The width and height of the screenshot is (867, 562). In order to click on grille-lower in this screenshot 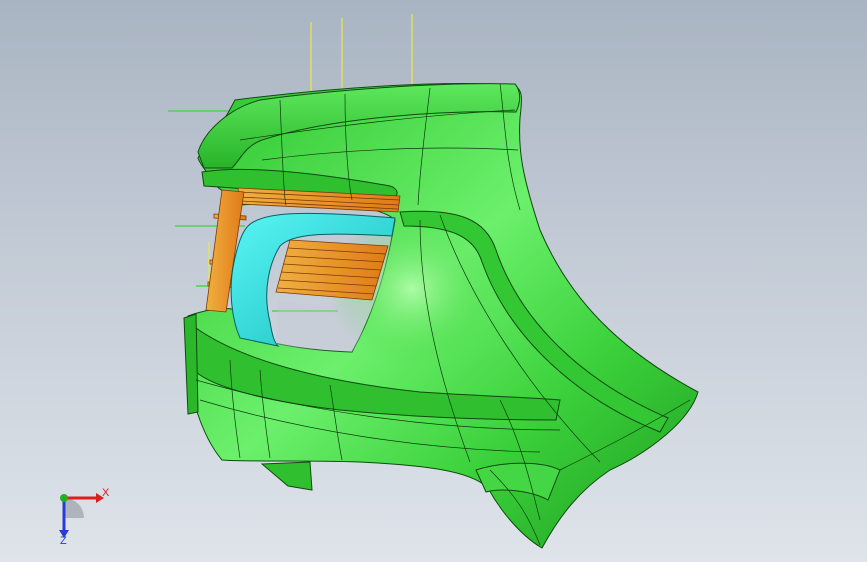, I will do `click(332, 270)`.